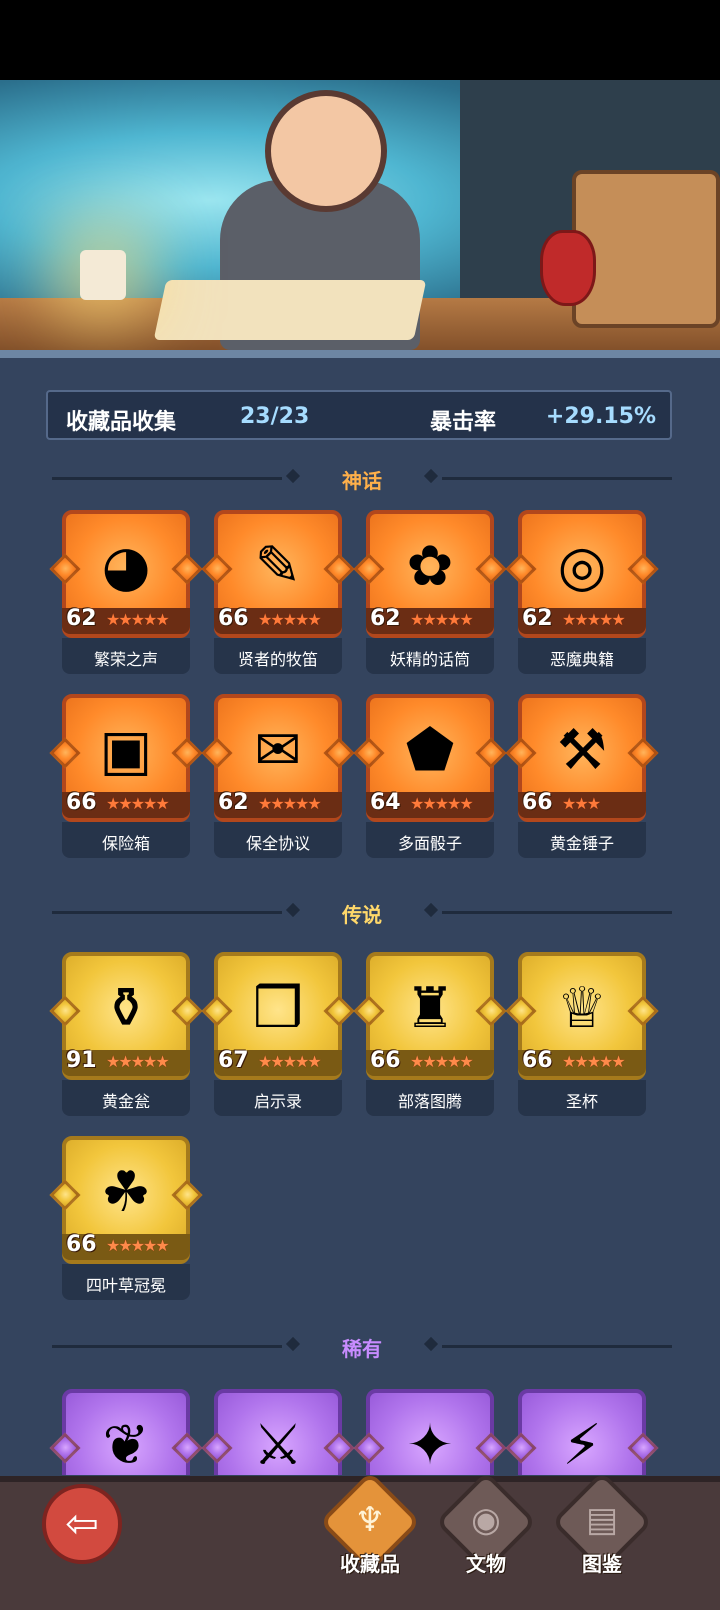 Image resolution: width=720 pixels, height=1610 pixels. What do you see at coordinates (277, 843) in the screenshot?
I see `item-name: 保全协议` at bounding box center [277, 843].